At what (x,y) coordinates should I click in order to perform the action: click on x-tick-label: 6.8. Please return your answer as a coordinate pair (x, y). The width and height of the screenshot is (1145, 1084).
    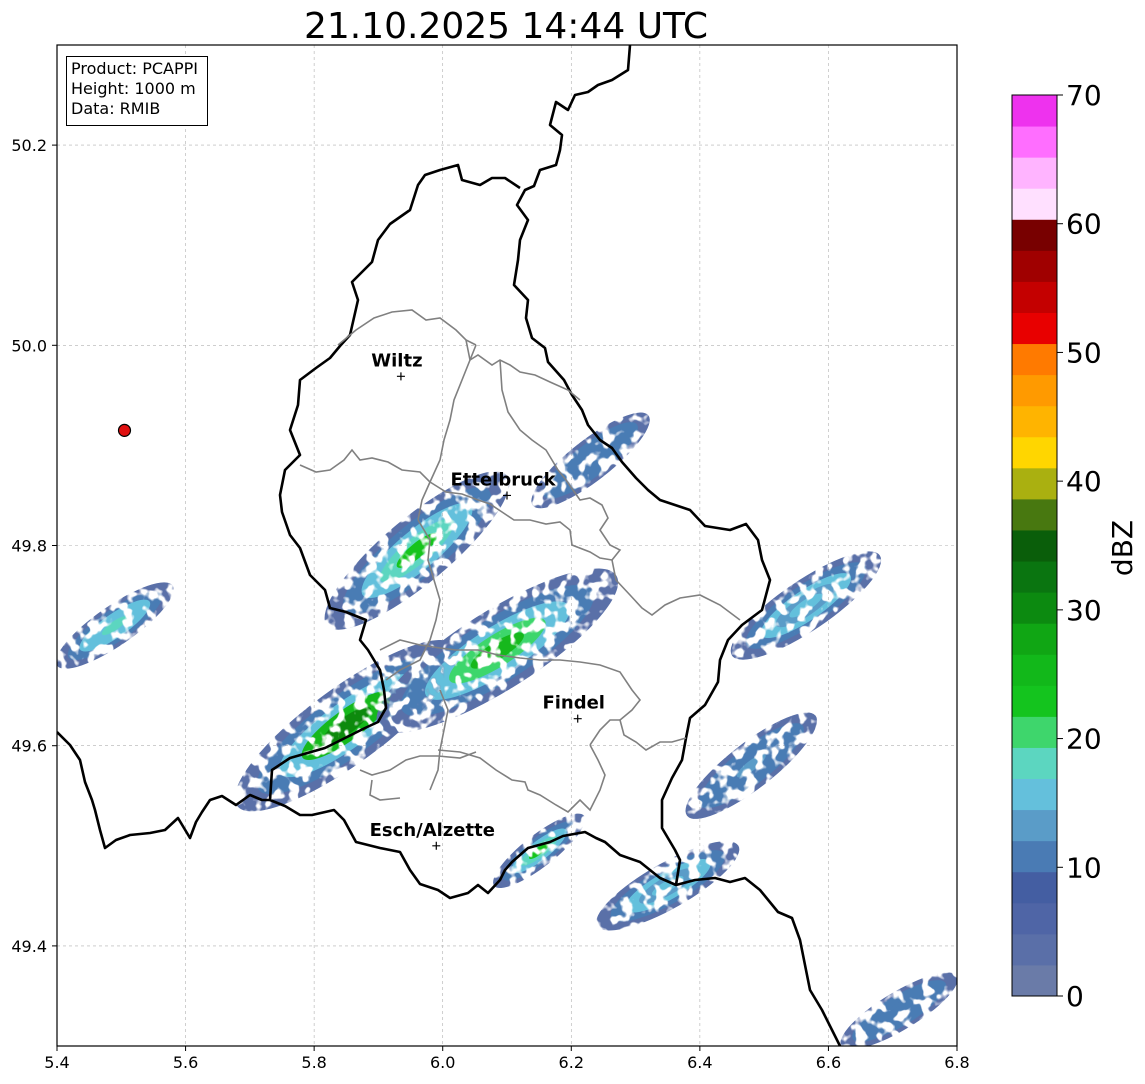
    Looking at the image, I should click on (956, 1062).